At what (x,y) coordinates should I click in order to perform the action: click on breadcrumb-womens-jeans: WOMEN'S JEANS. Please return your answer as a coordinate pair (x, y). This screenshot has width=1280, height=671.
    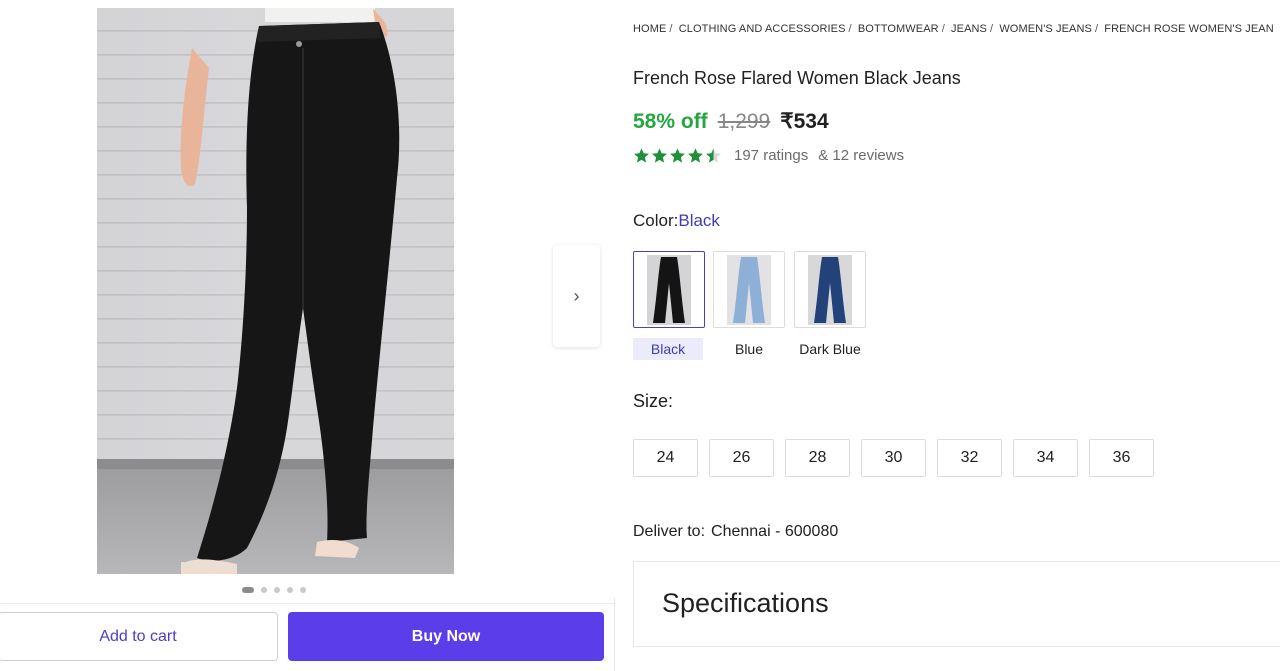
    Looking at the image, I should click on (1045, 29).